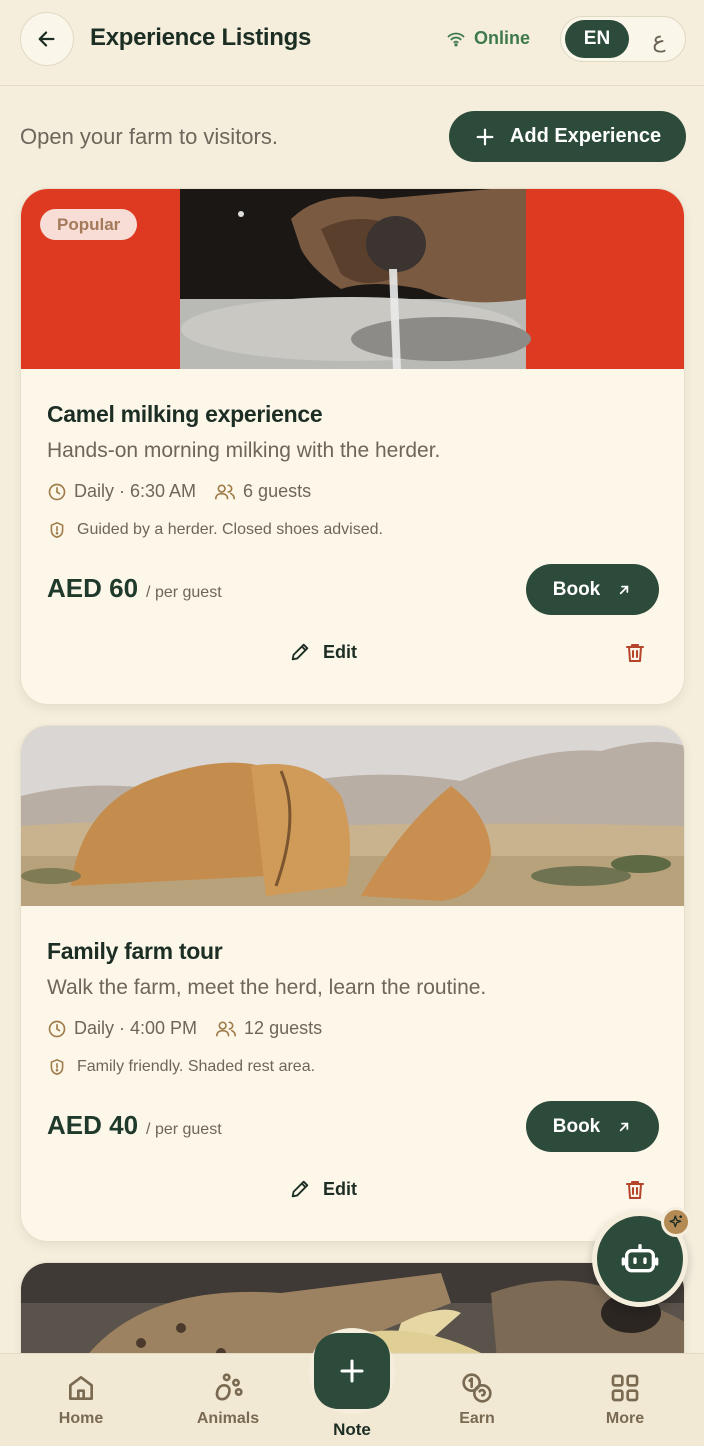 This screenshot has height=1446, width=704. What do you see at coordinates (136, 1028) in the screenshot?
I see `listing-schedule: Daily · 4:00 PM` at bounding box center [136, 1028].